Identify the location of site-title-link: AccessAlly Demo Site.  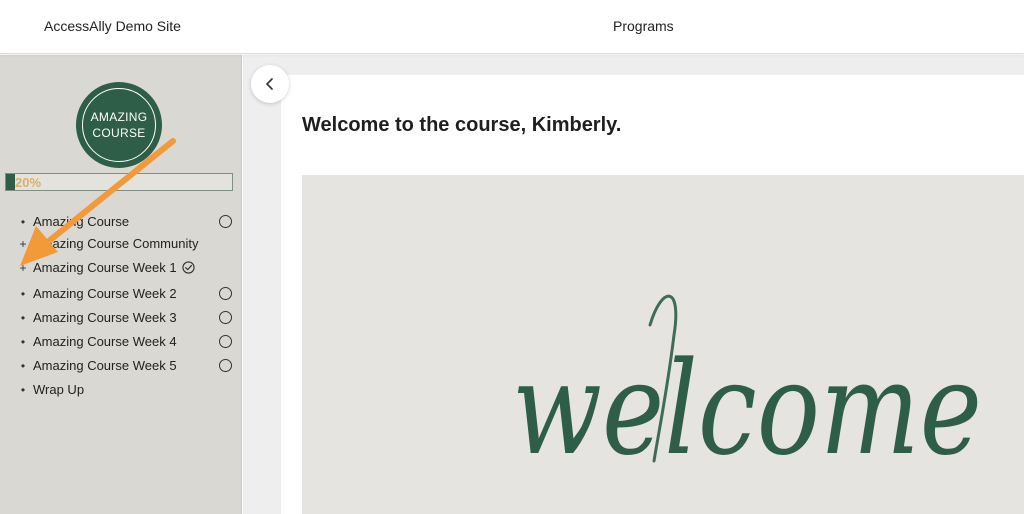
(112, 26).